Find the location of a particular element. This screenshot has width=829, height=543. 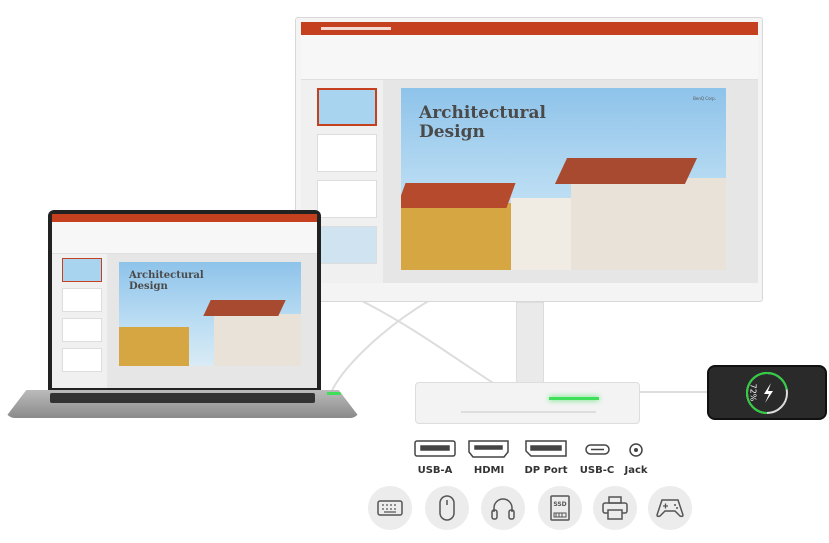

ssd-icon: SSD is located at coordinates (560, 508).